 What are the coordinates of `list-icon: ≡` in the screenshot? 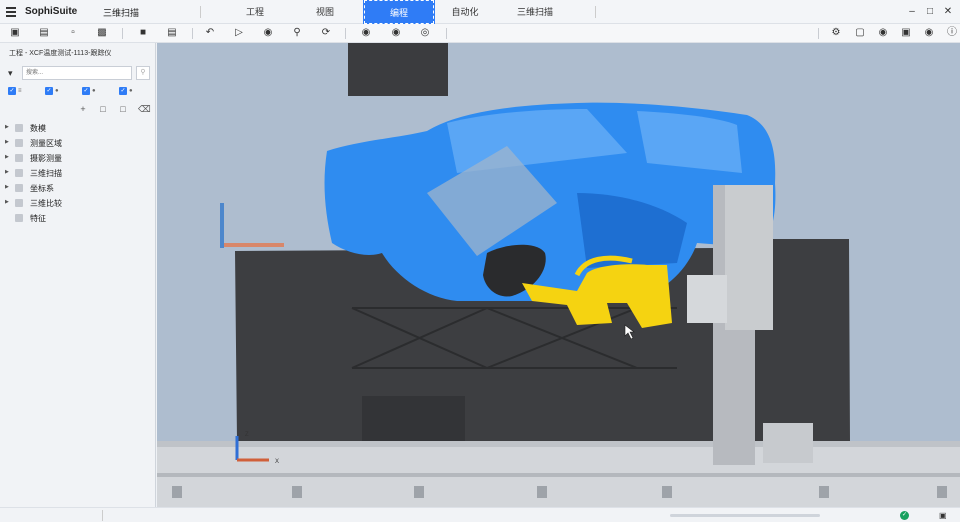 It's located at (20, 91).